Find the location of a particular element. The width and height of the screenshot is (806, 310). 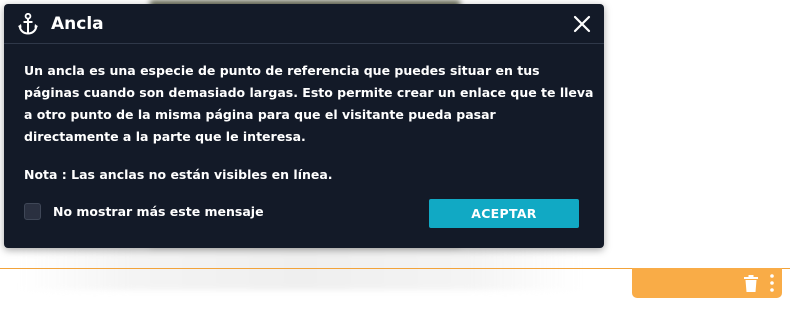

anchor-icon is located at coordinates (28, 24).